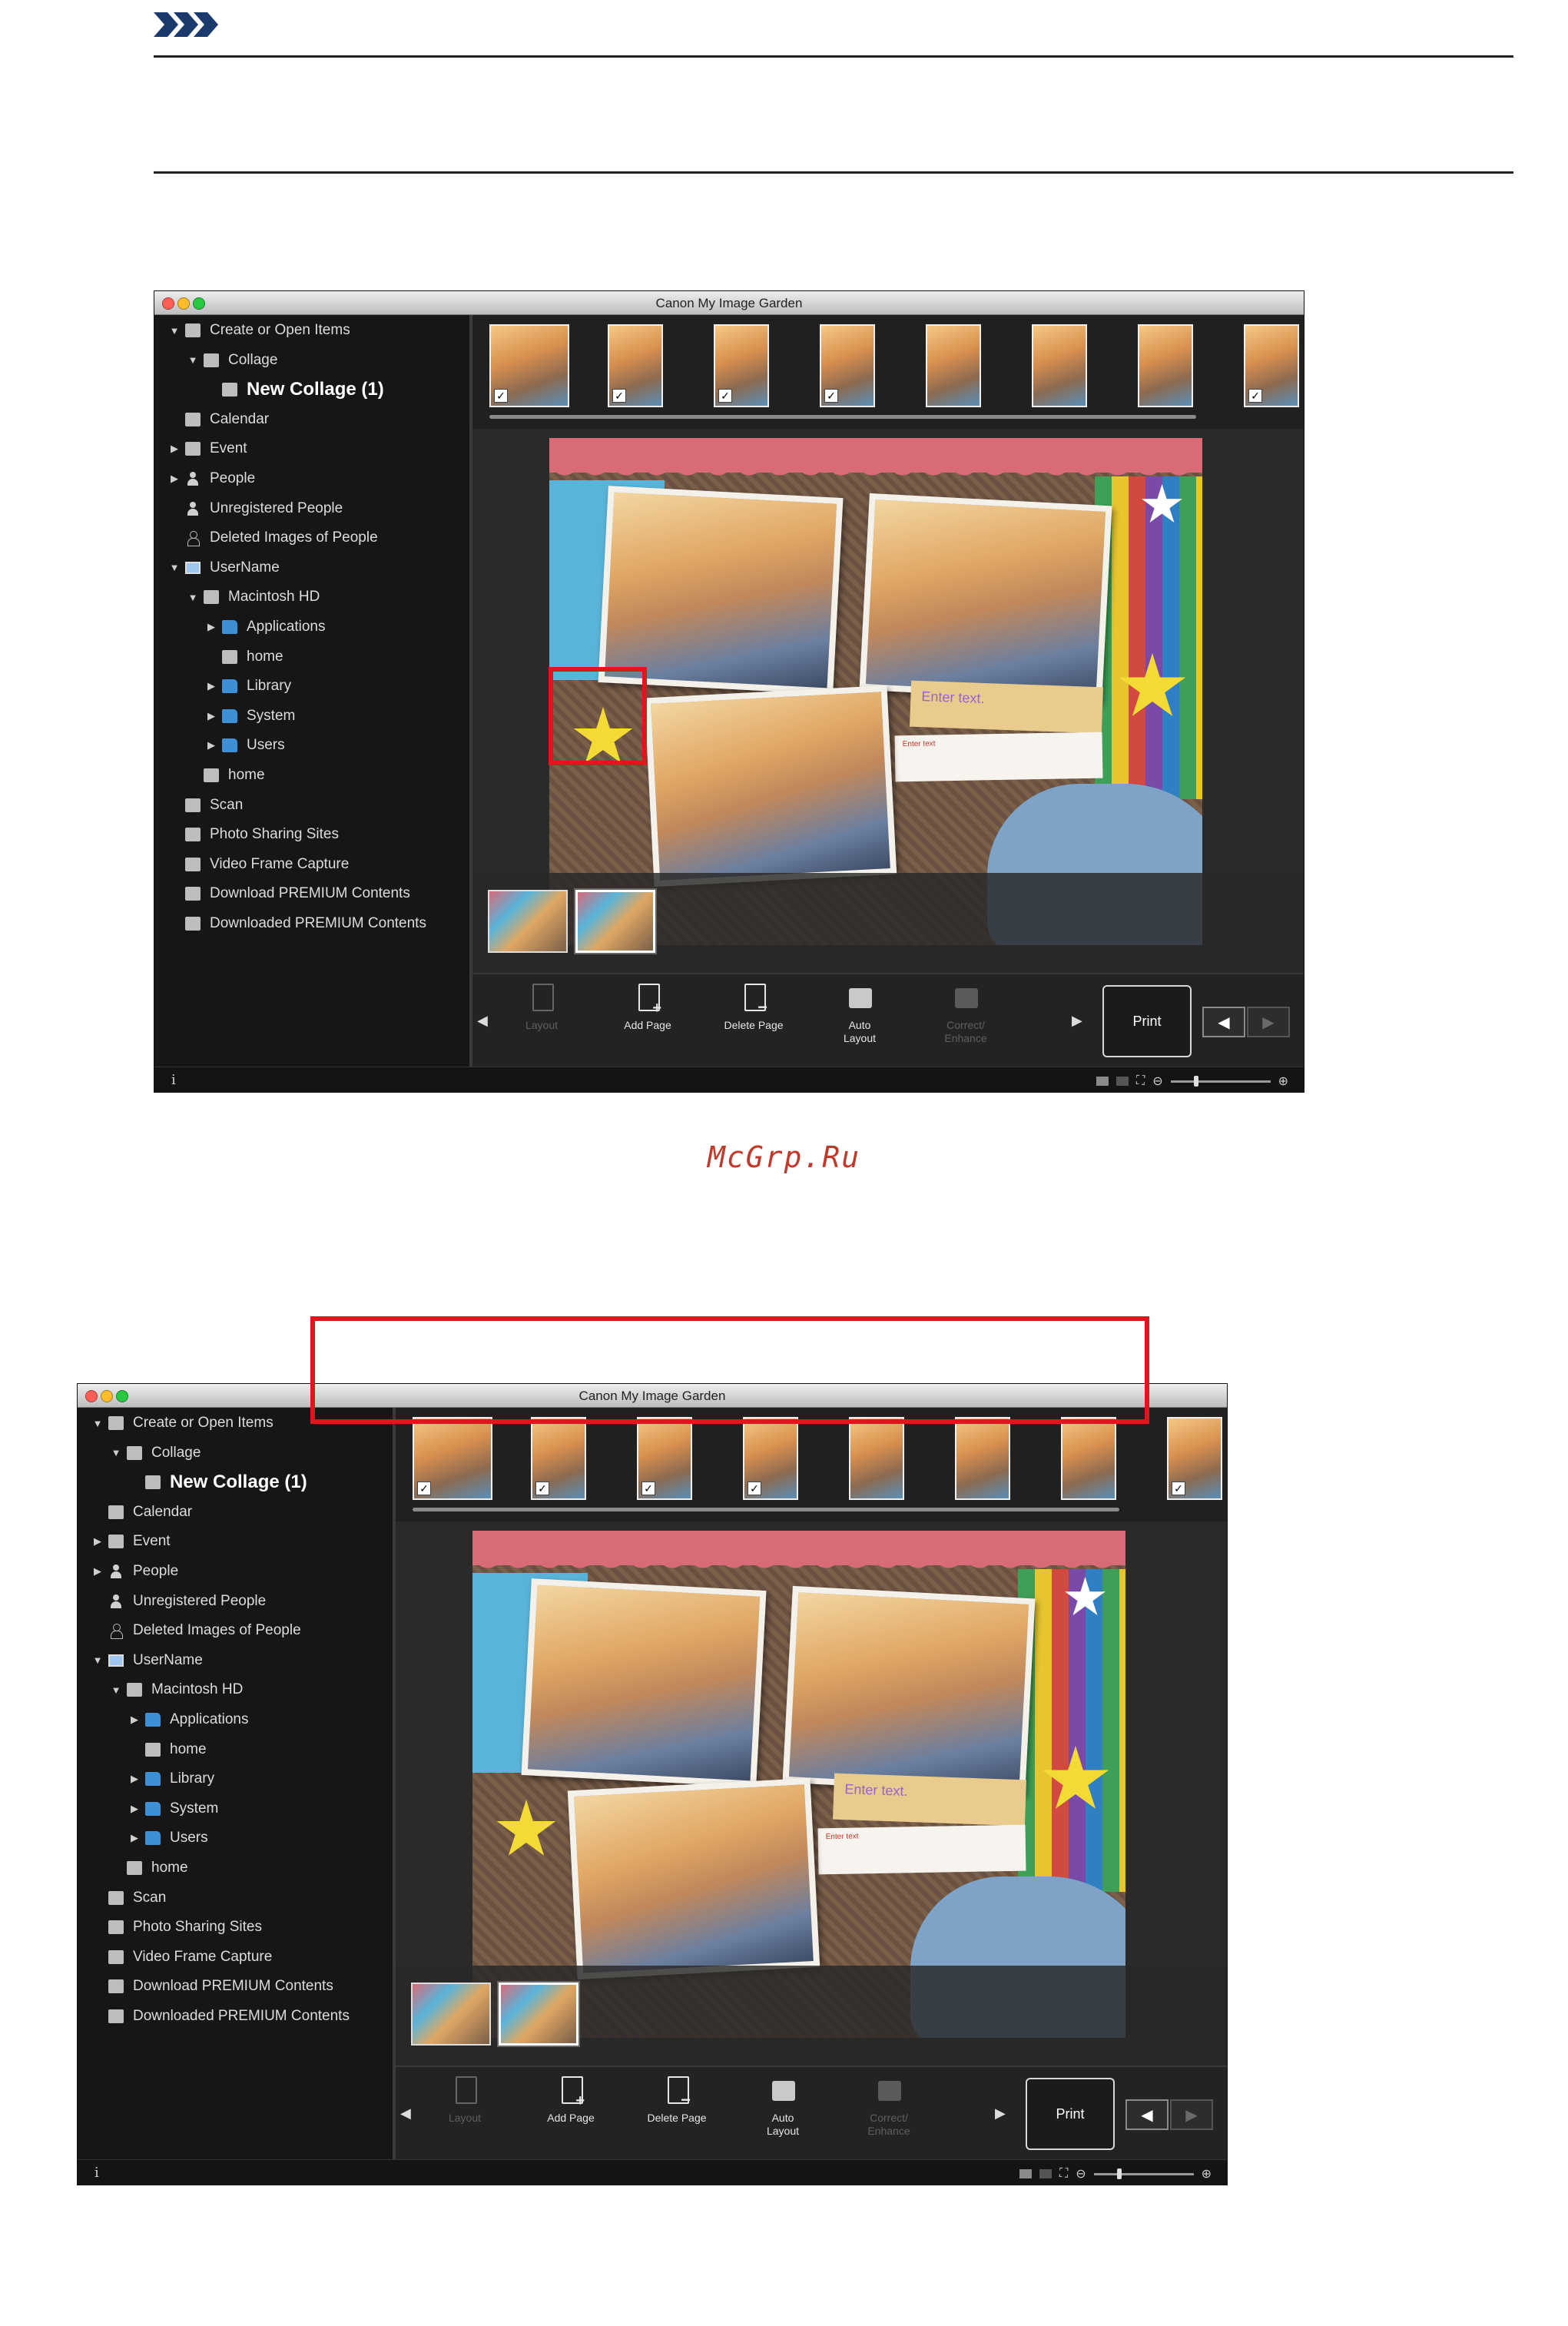 This screenshot has width=1568, height=2326. What do you see at coordinates (1140, 1081) in the screenshot?
I see `full-screen-icon: ⛶` at bounding box center [1140, 1081].